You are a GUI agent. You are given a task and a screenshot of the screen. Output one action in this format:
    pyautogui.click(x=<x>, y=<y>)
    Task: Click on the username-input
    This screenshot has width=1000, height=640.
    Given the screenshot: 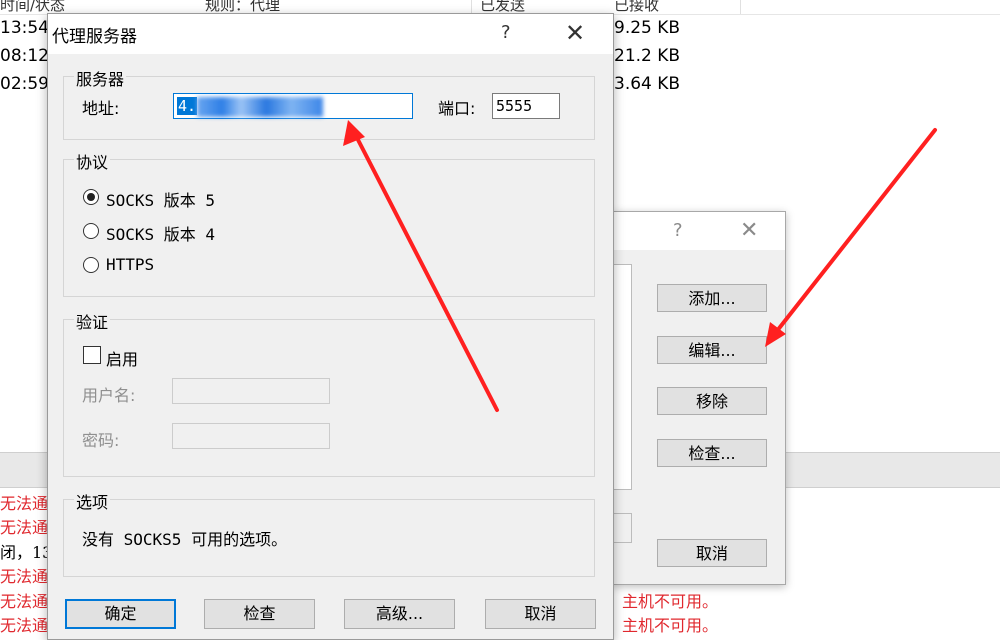 What is the action you would take?
    pyautogui.click(x=251, y=391)
    